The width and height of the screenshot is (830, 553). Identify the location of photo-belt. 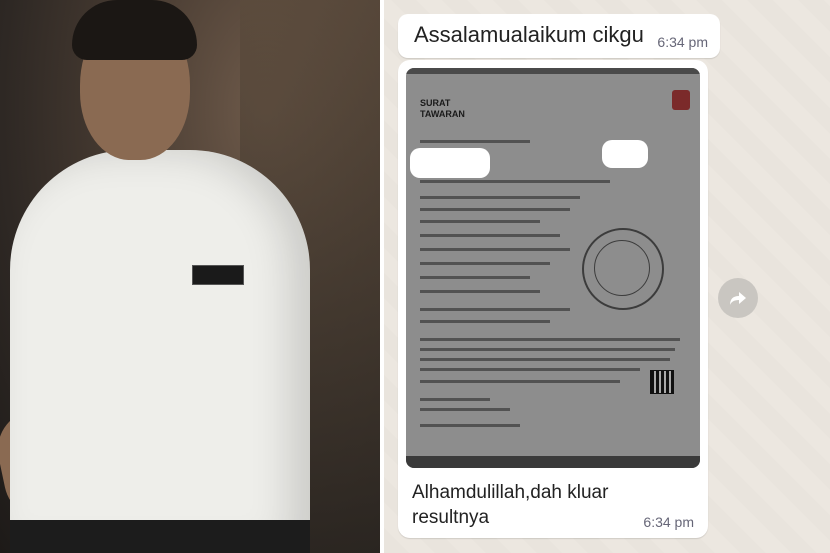
(160, 536).